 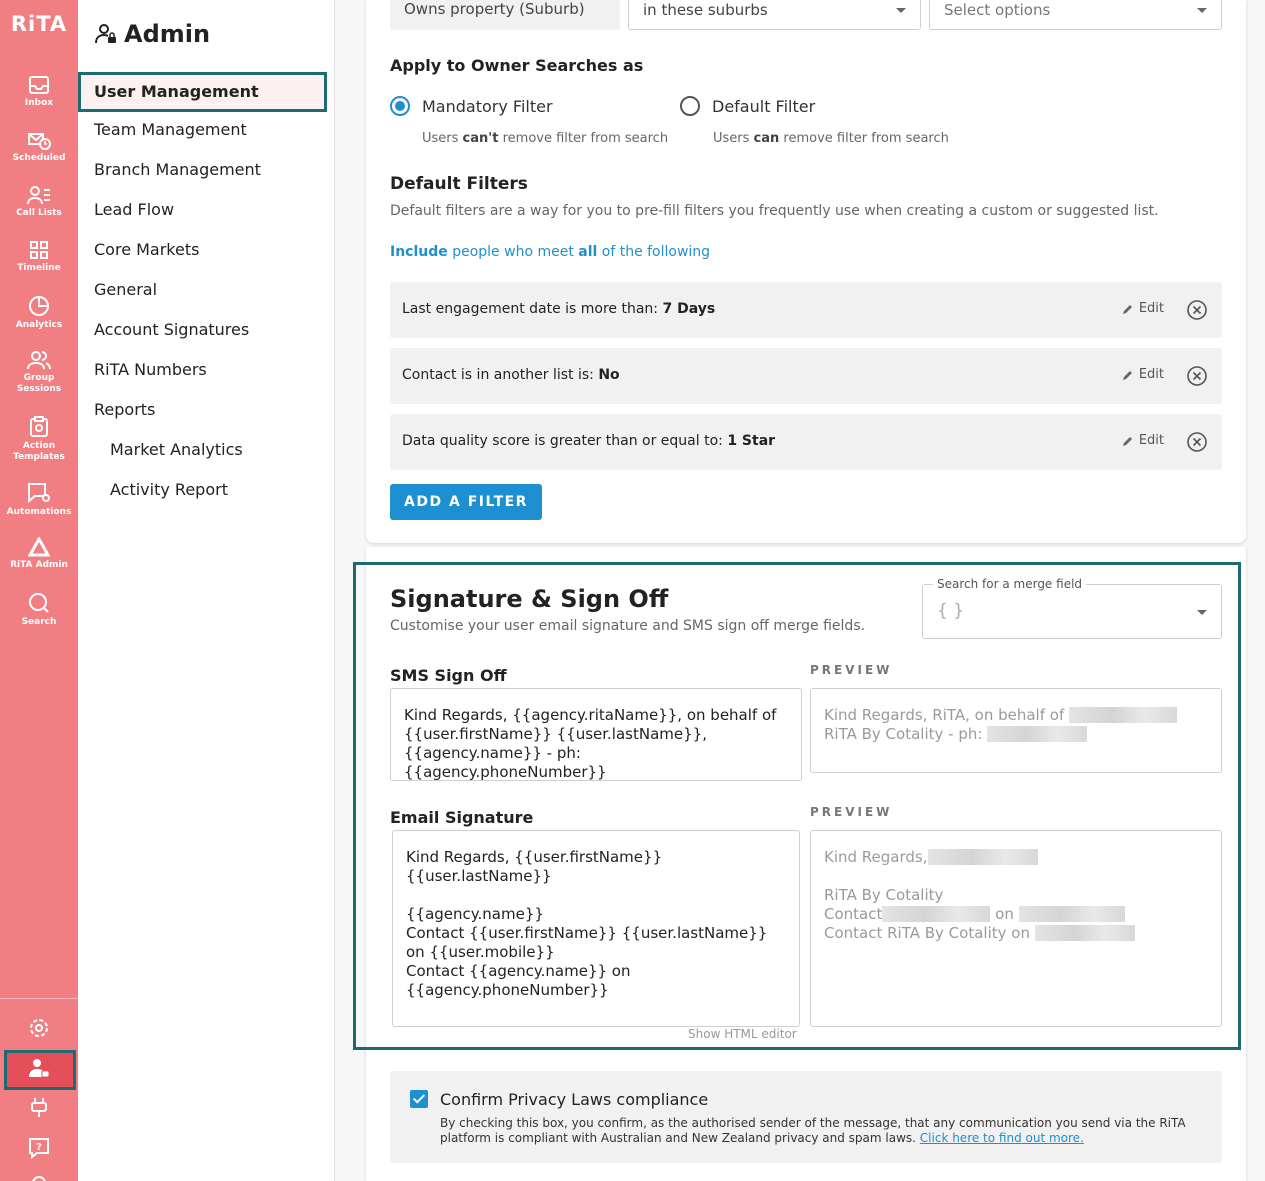 I want to click on sidebar-item-market-analytics: Market Analytics, so click(x=176, y=450).